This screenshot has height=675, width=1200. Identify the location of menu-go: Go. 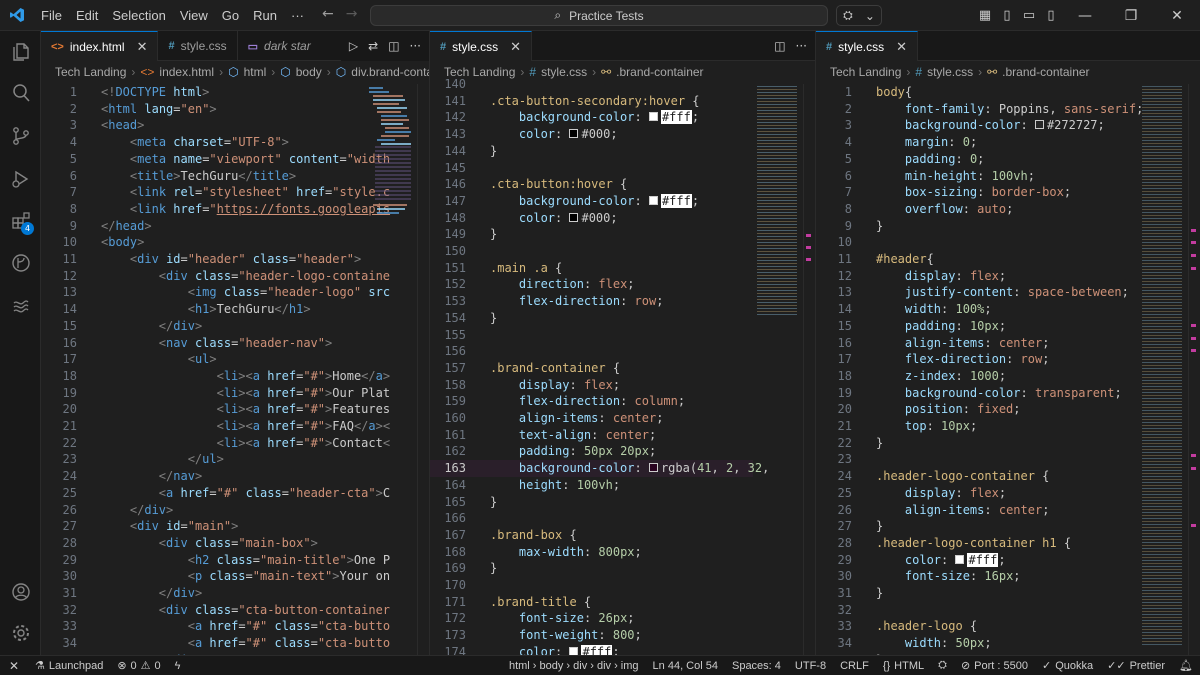
(230, 15).